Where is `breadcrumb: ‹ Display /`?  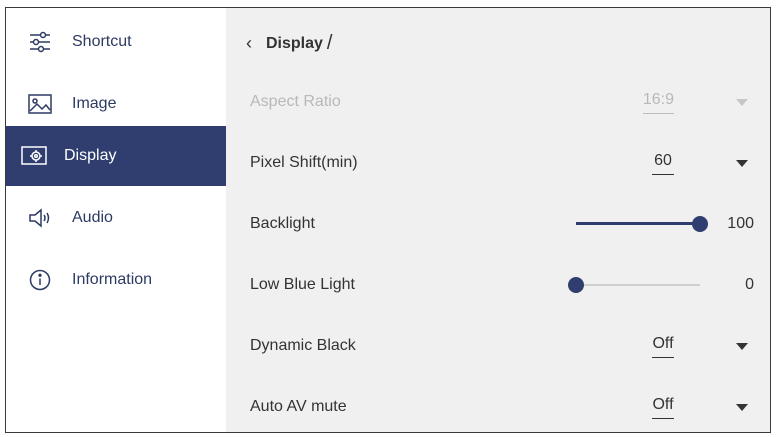
breadcrumb: ‹ Display / is located at coordinates (289, 43).